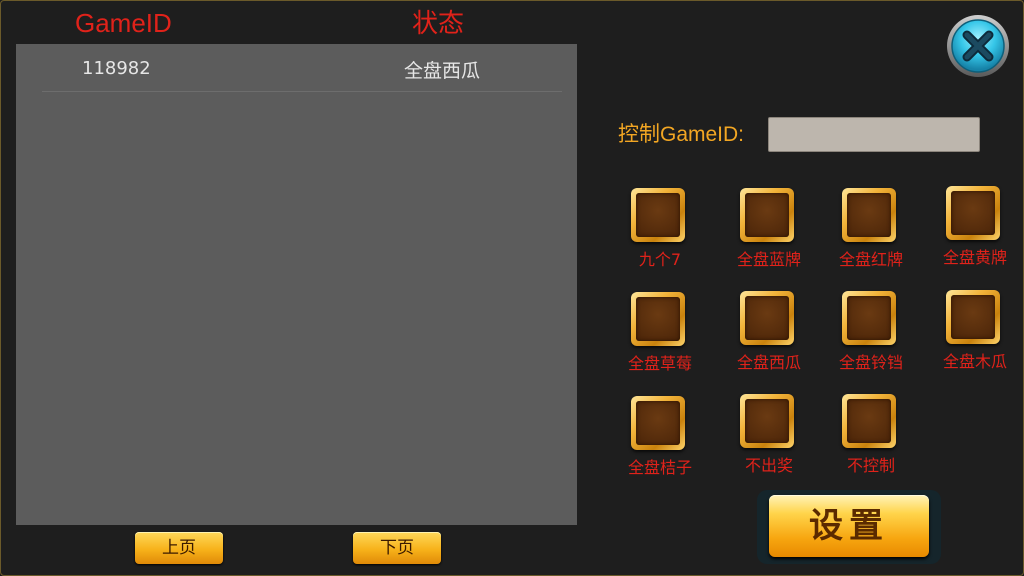 This screenshot has width=1024, height=576. What do you see at coordinates (659, 363) in the screenshot?
I see `option-label: 全盘草莓` at bounding box center [659, 363].